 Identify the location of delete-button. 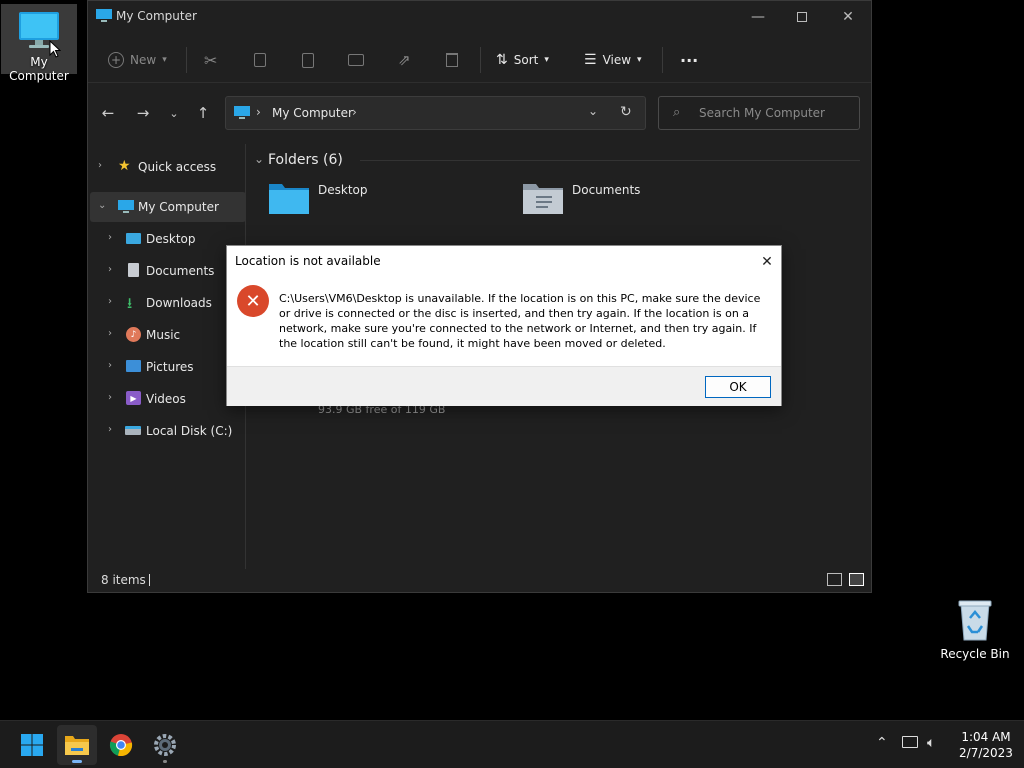
(452, 60).